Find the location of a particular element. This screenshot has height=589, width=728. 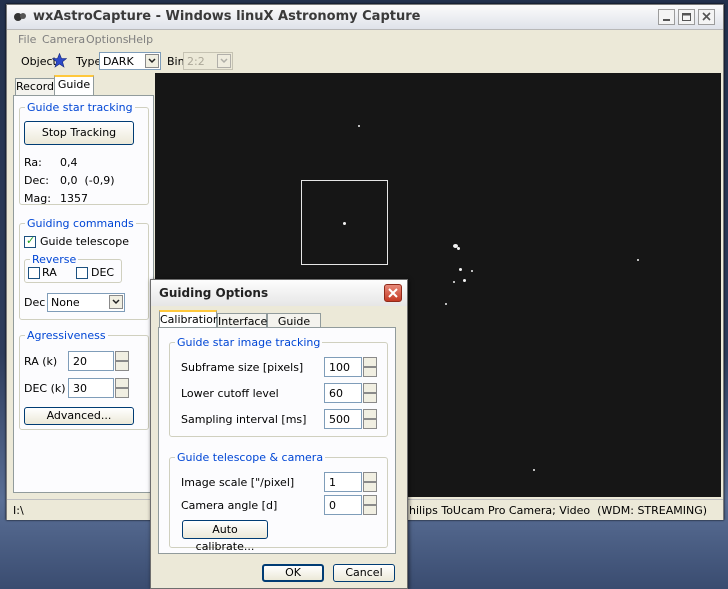

reverse-ra-checkbox is located at coordinates (34, 273).